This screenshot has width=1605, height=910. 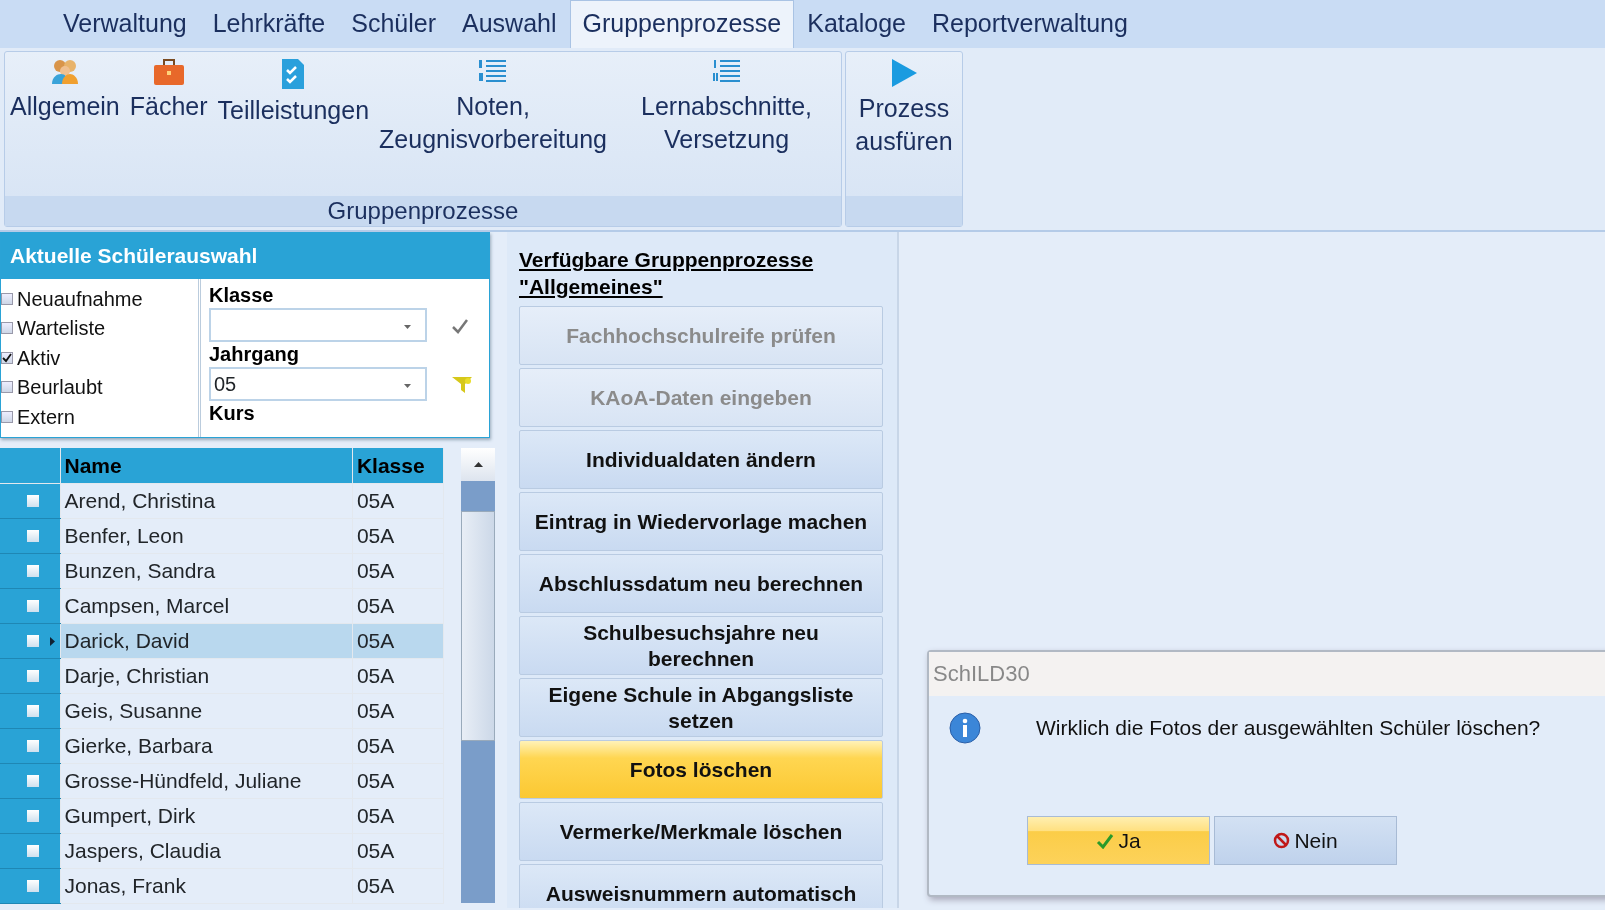 I want to click on ribbon-button: Prozess ausfüren, so click(x=904, y=108).